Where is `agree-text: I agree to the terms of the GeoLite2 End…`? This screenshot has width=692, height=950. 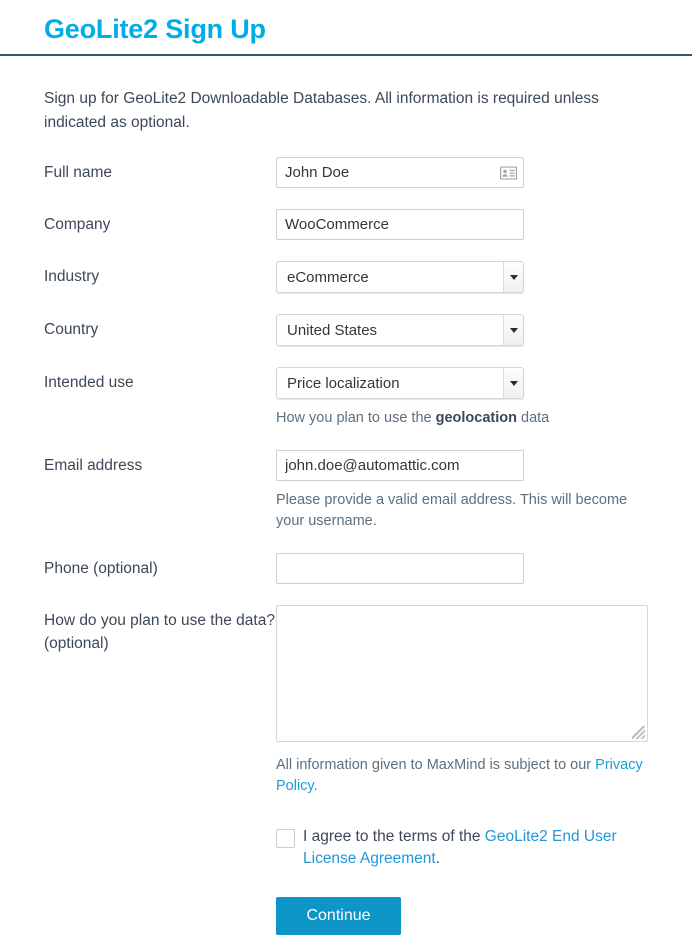 agree-text: I agree to the terms of the GeoLite2 End… is located at coordinates (479, 848).